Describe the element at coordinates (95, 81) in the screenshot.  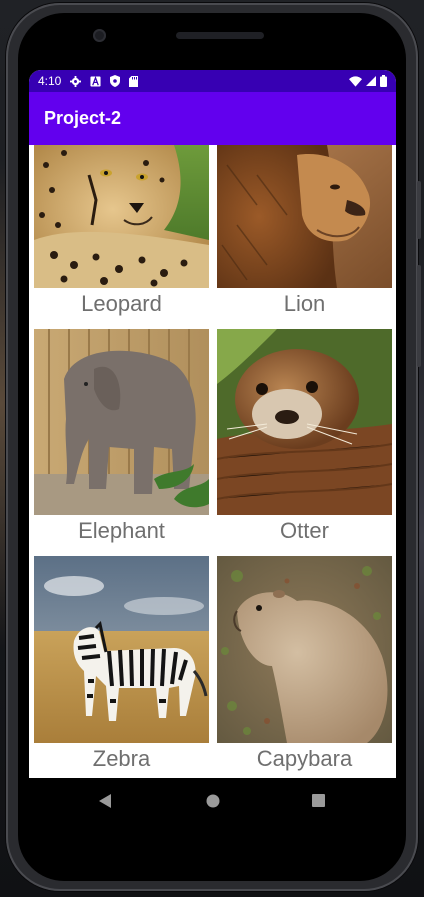
I see `a-icon` at that location.